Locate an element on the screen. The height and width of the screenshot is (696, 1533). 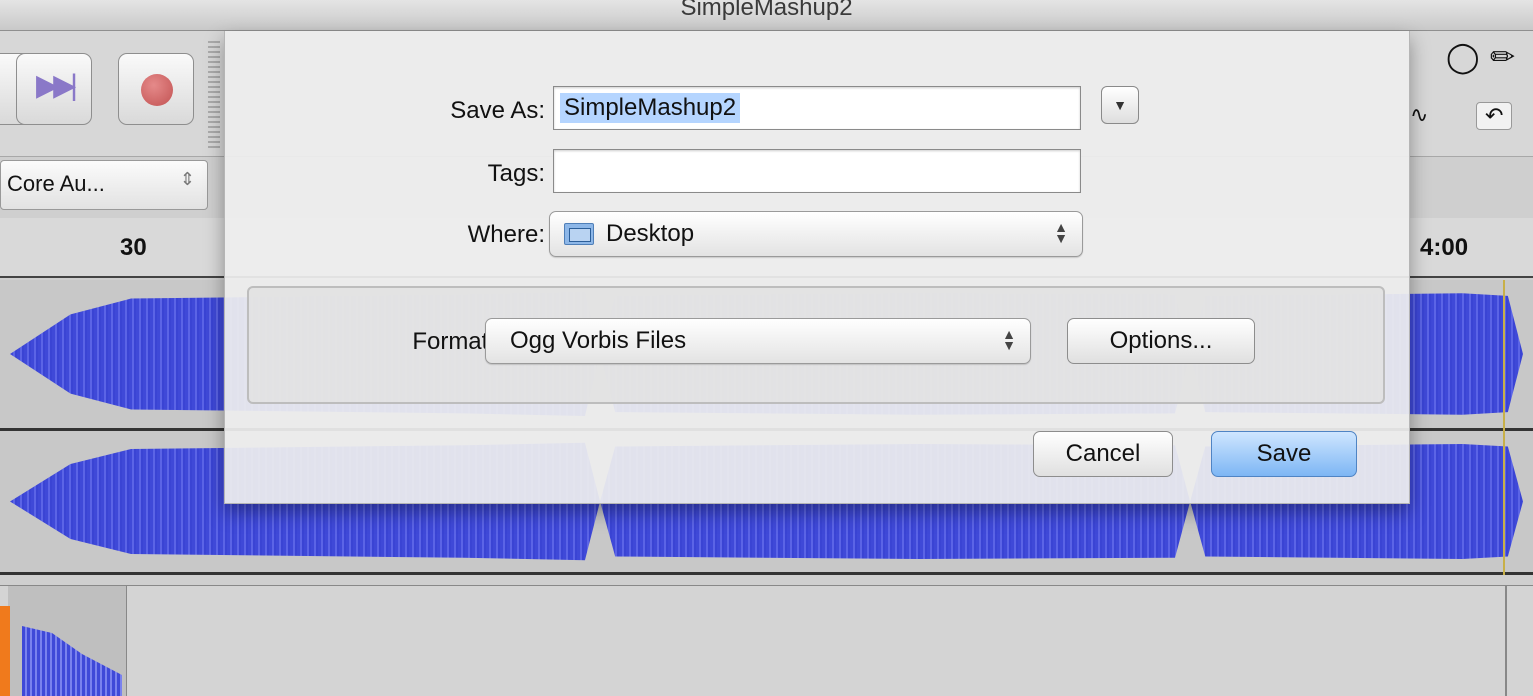
save-as-label: Save As: is located at coordinates (497, 110).